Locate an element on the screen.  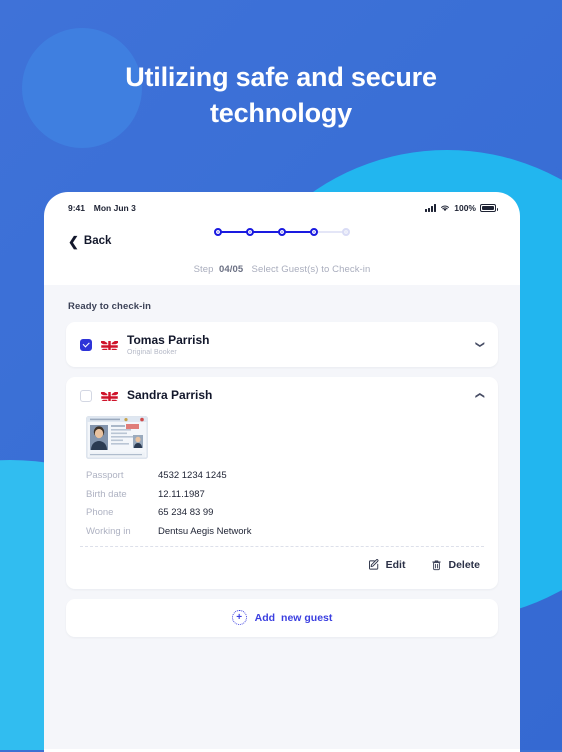
add-new-guest-label: Add new guest is located at coordinates (294, 618).